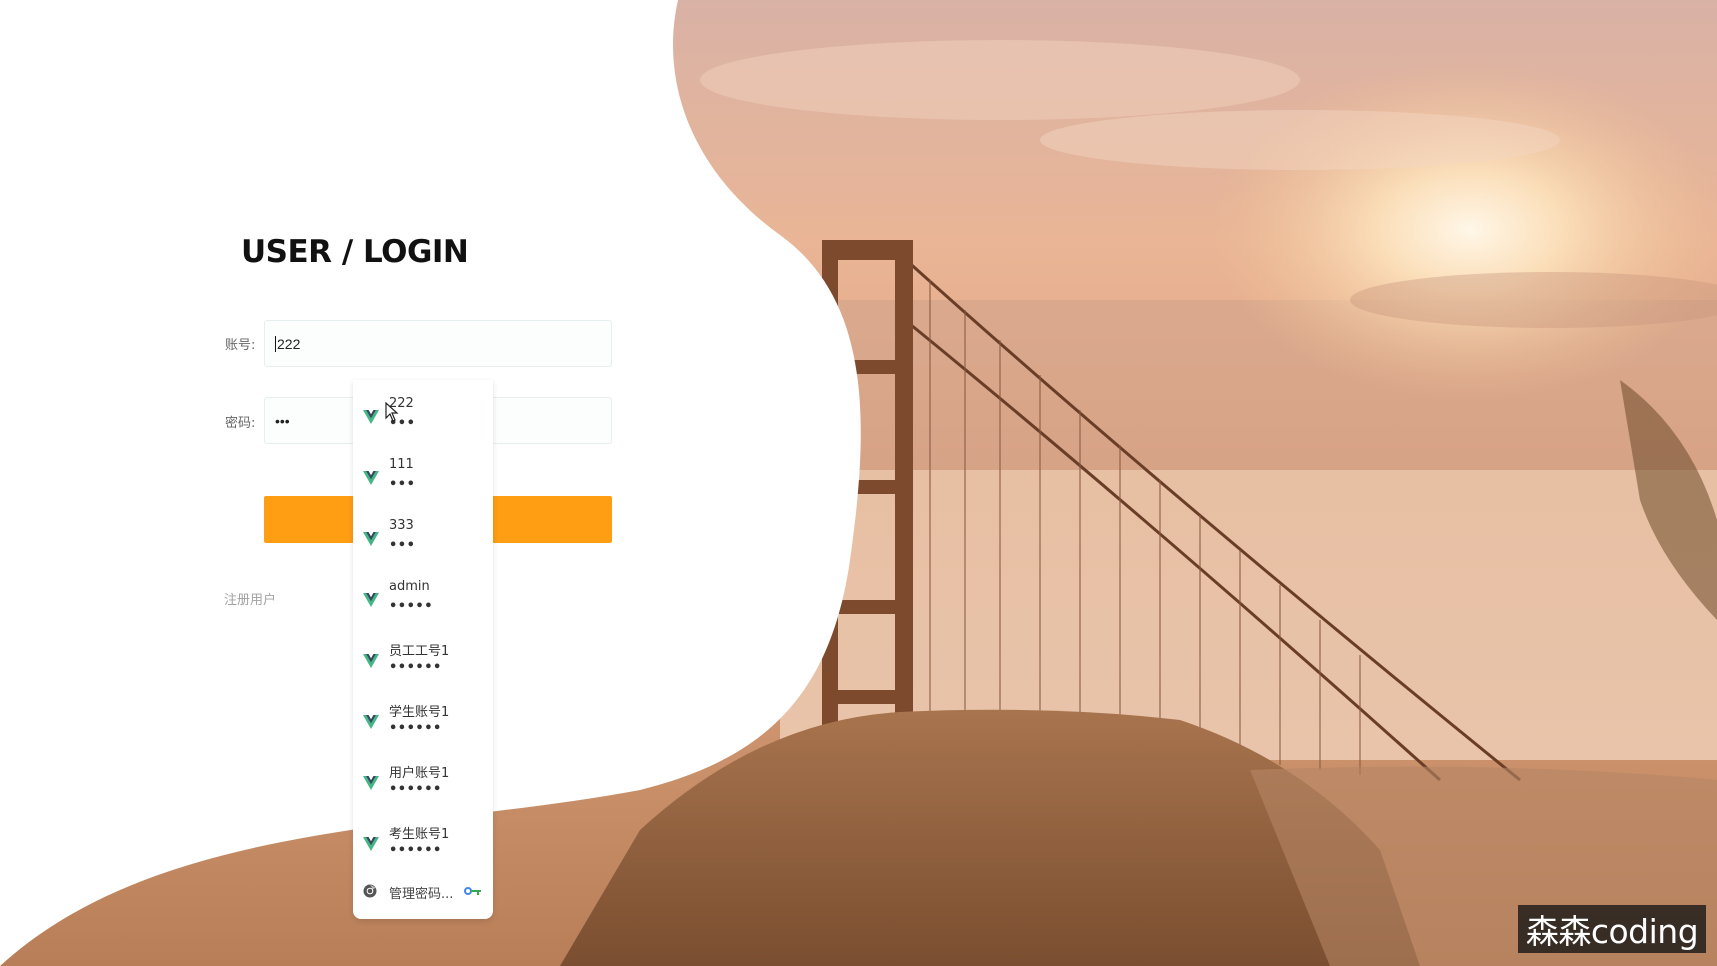 The width and height of the screenshot is (1717, 966). What do you see at coordinates (240, 345) in the screenshot?
I see `account-label: 账号:` at bounding box center [240, 345].